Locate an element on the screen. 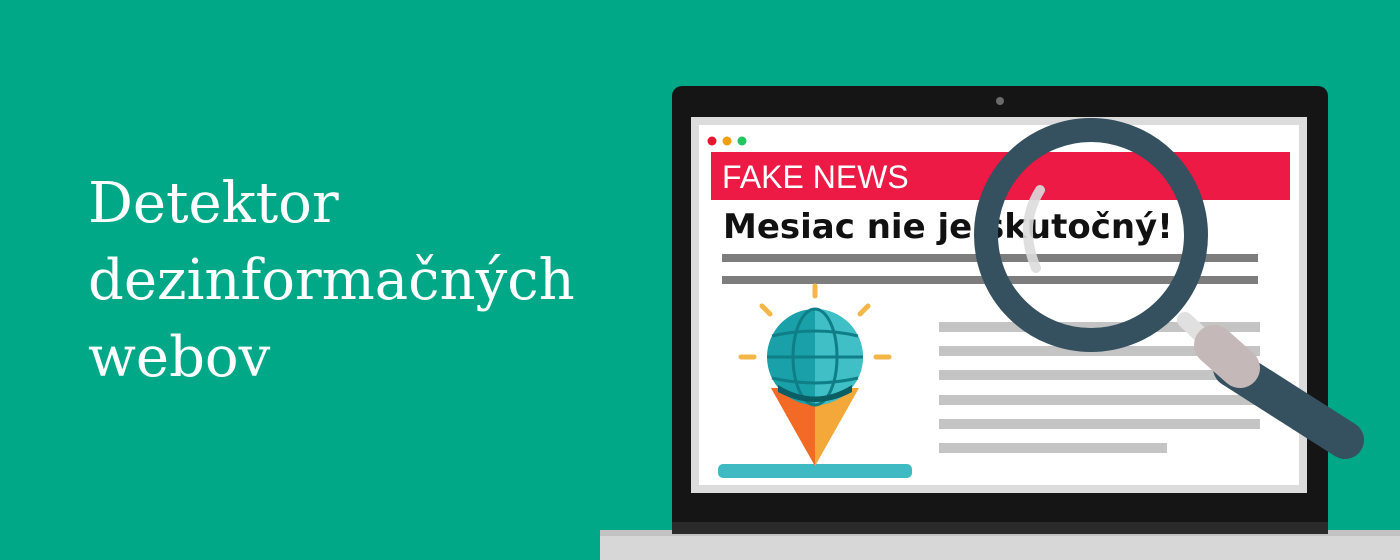  window-controls is located at coordinates (727, 141).